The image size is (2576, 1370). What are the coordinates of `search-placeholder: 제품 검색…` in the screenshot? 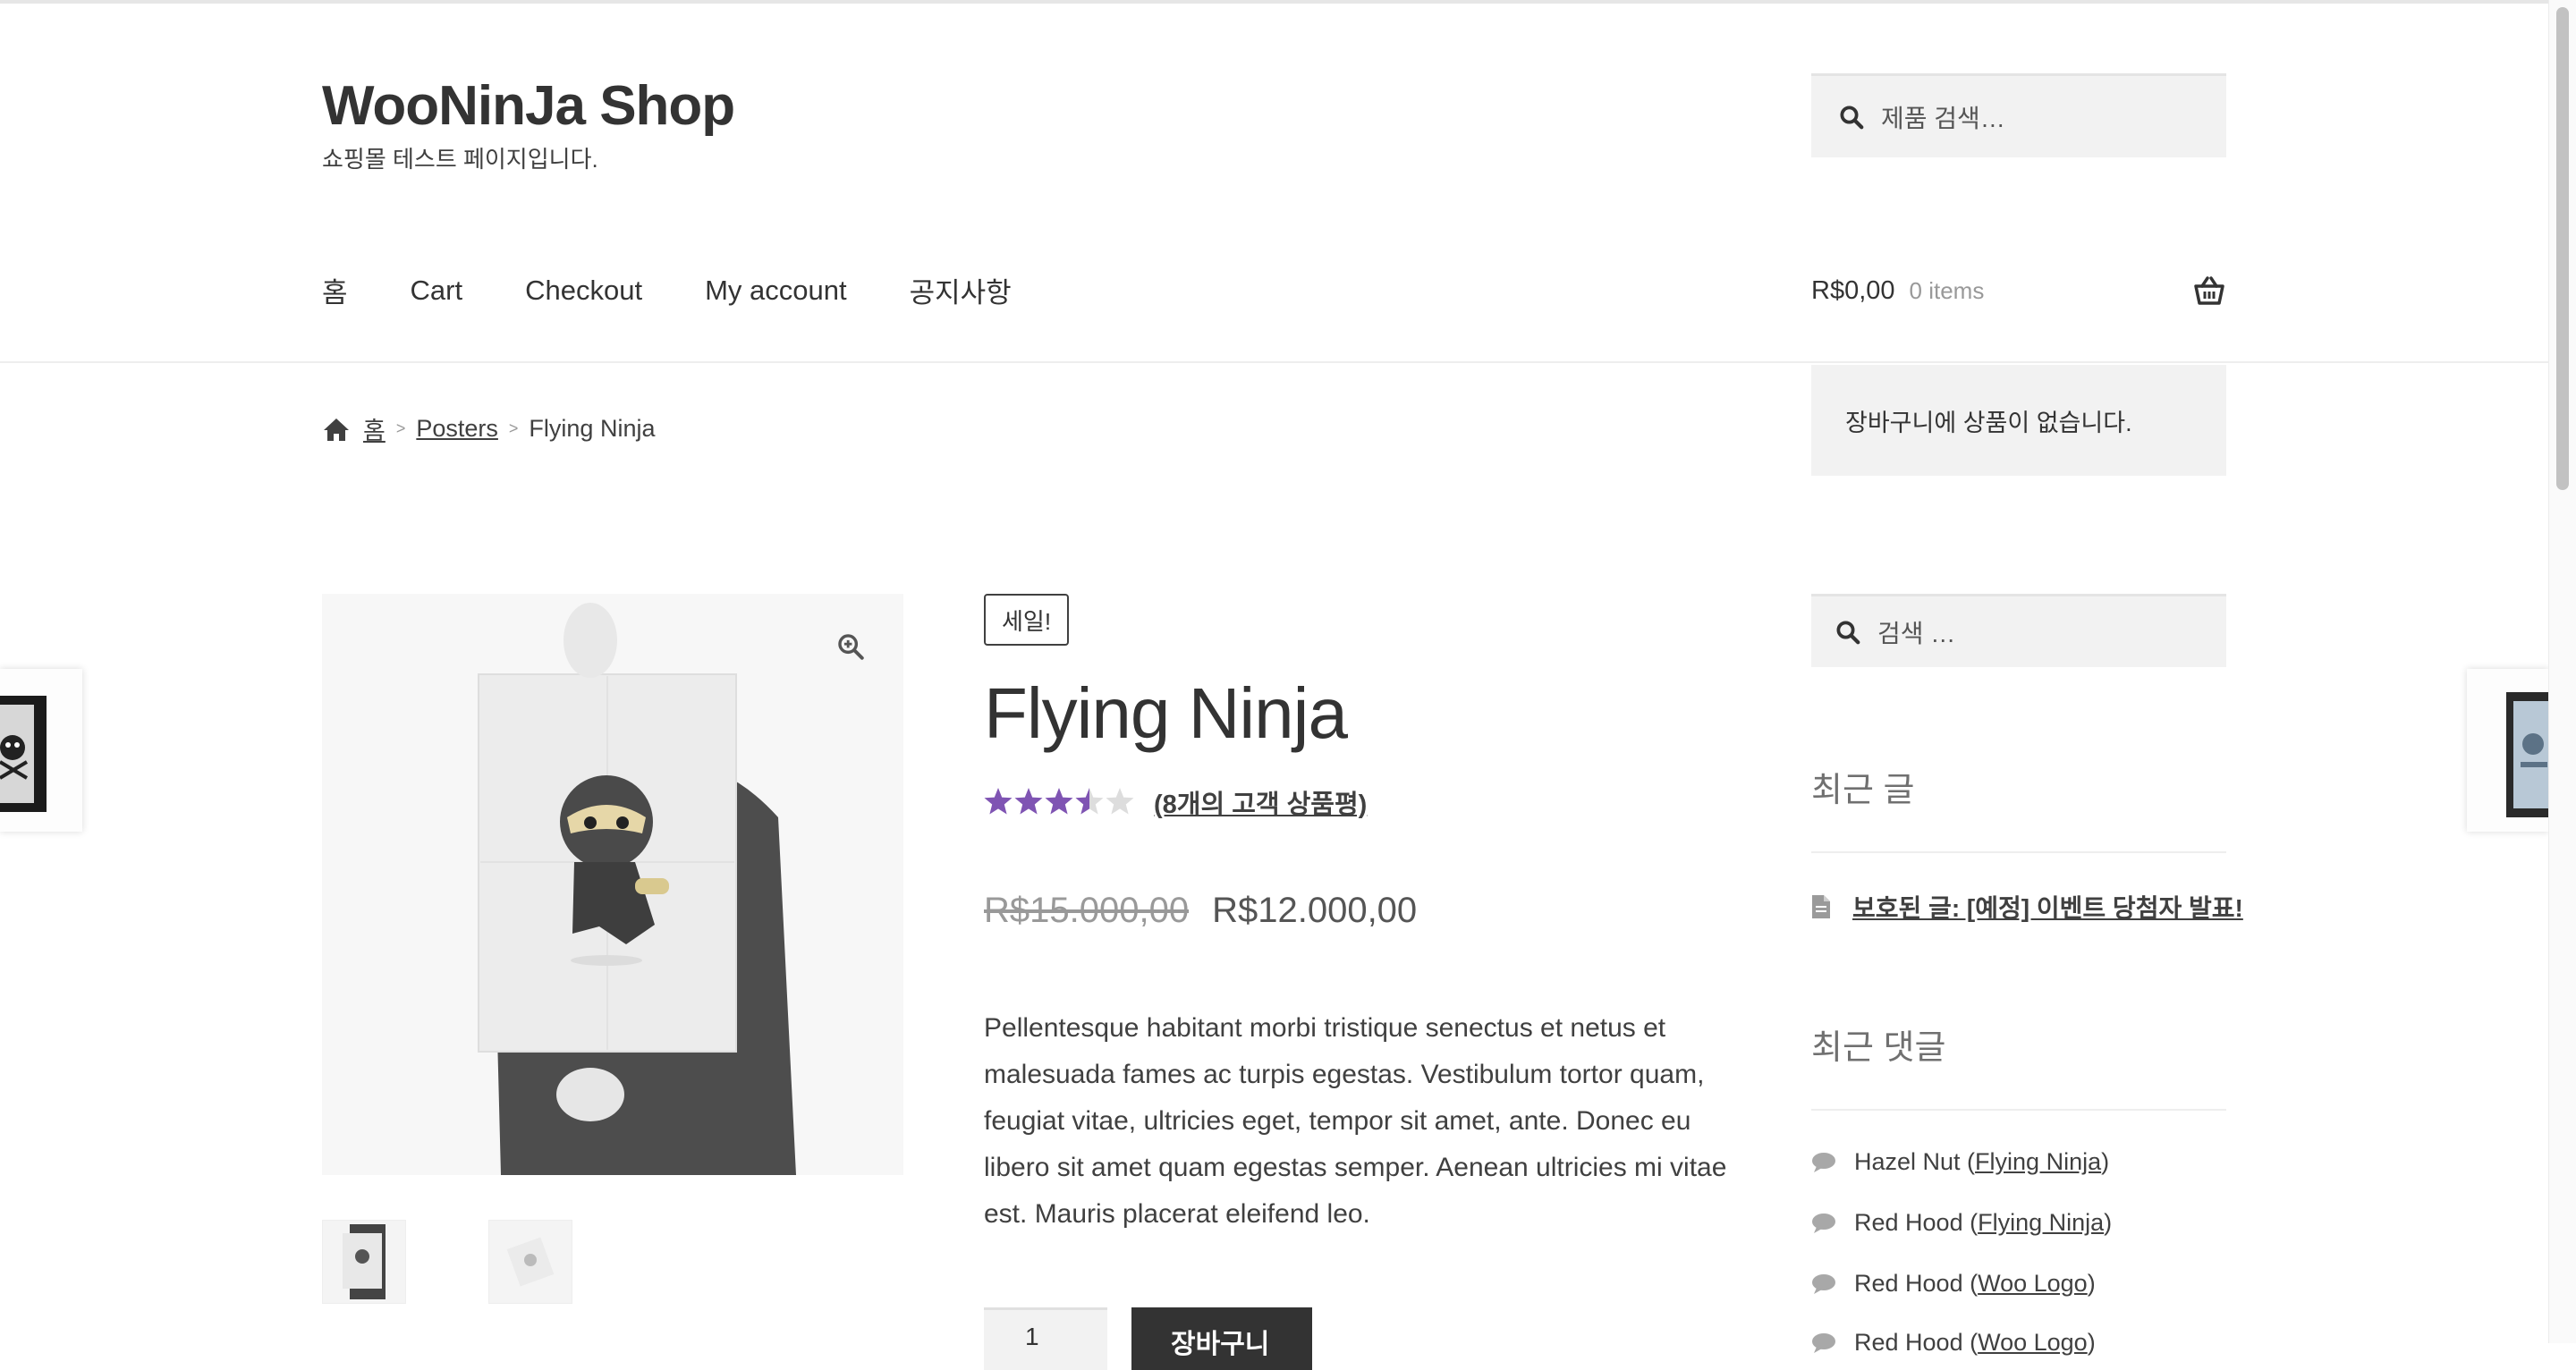 It's located at (1943, 118).